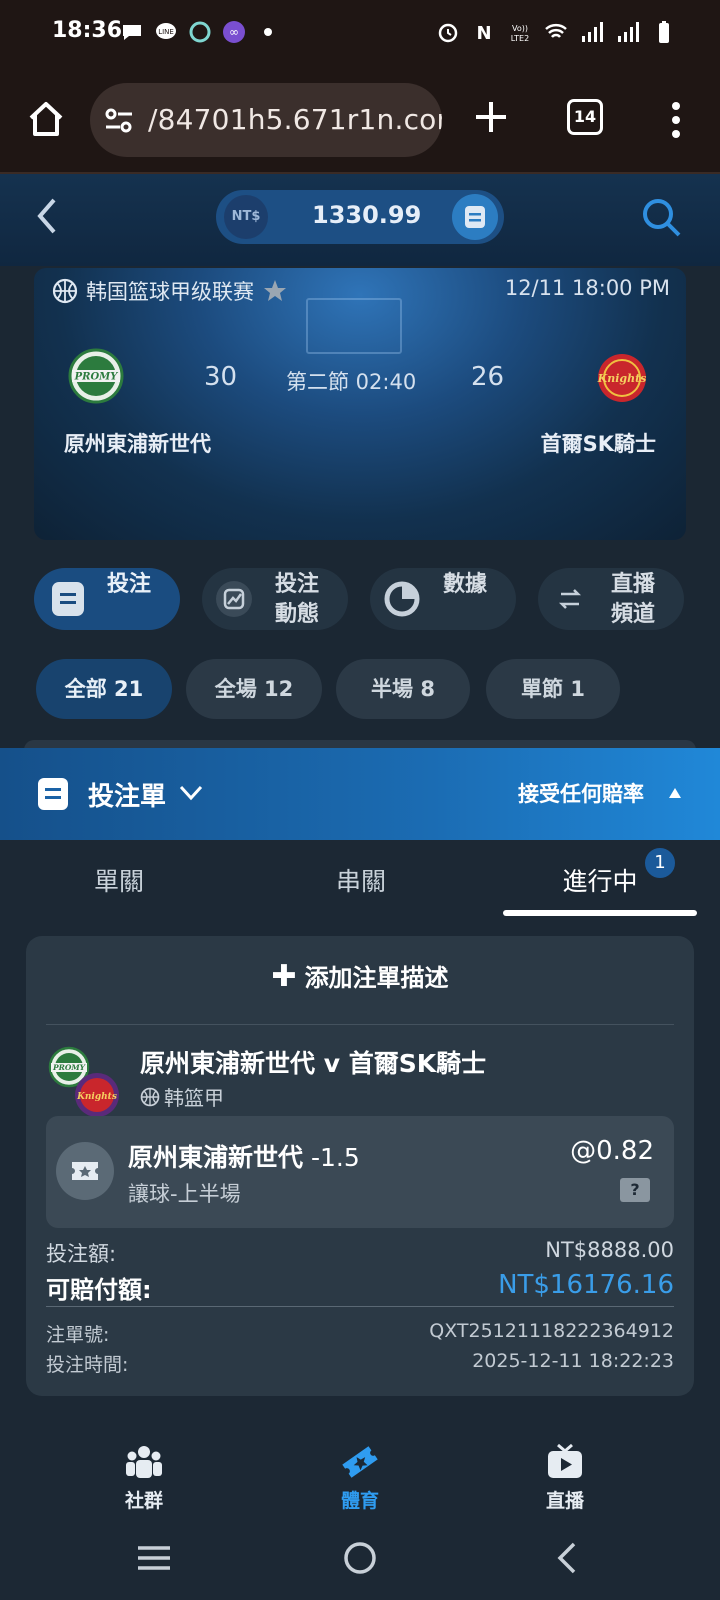 The height and width of the screenshot is (1600, 720). I want to click on tab-bet-activity: 投注動態, so click(275, 599).